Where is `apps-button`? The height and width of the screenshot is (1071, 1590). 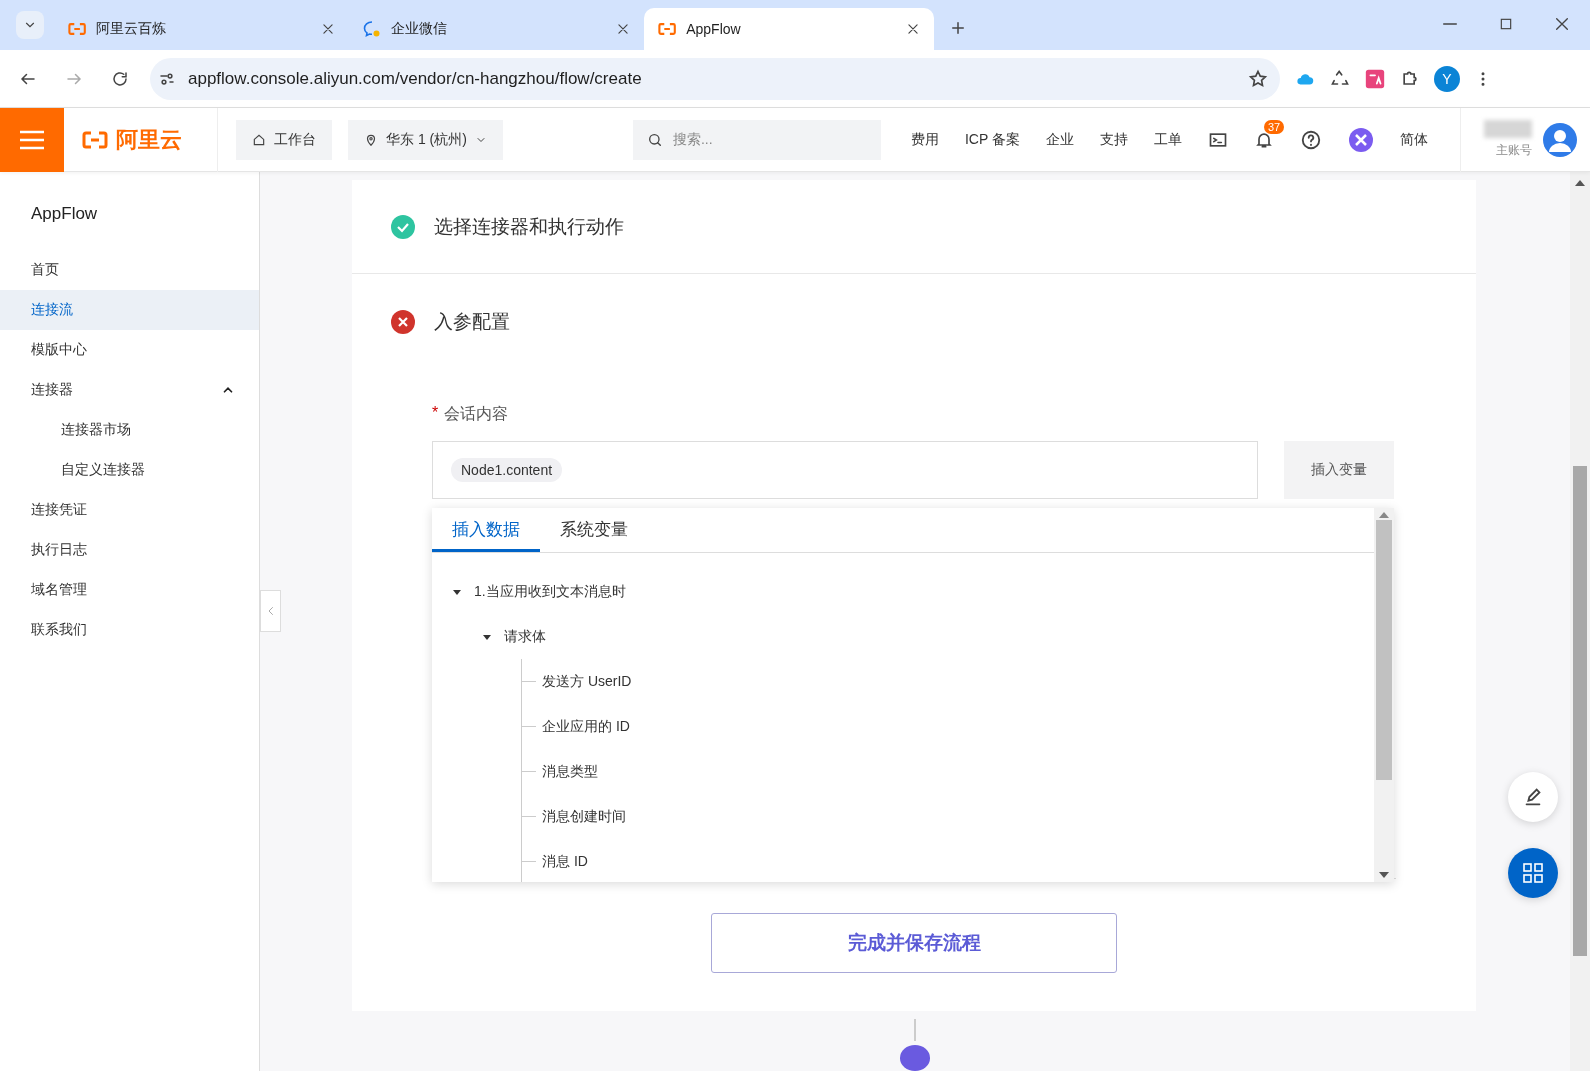 apps-button is located at coordinates (1533, 873).